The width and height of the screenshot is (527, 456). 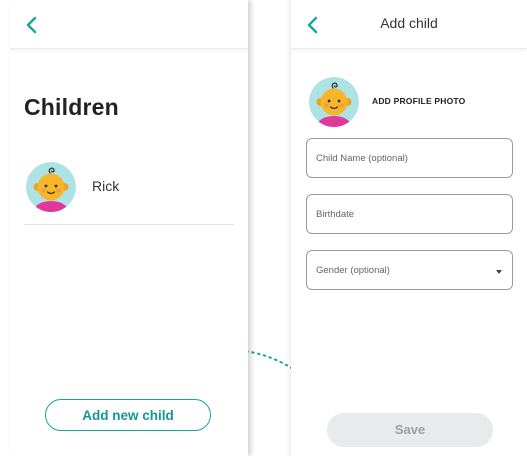 I want to click on child-name-field-container, so click(x=409, y=158).